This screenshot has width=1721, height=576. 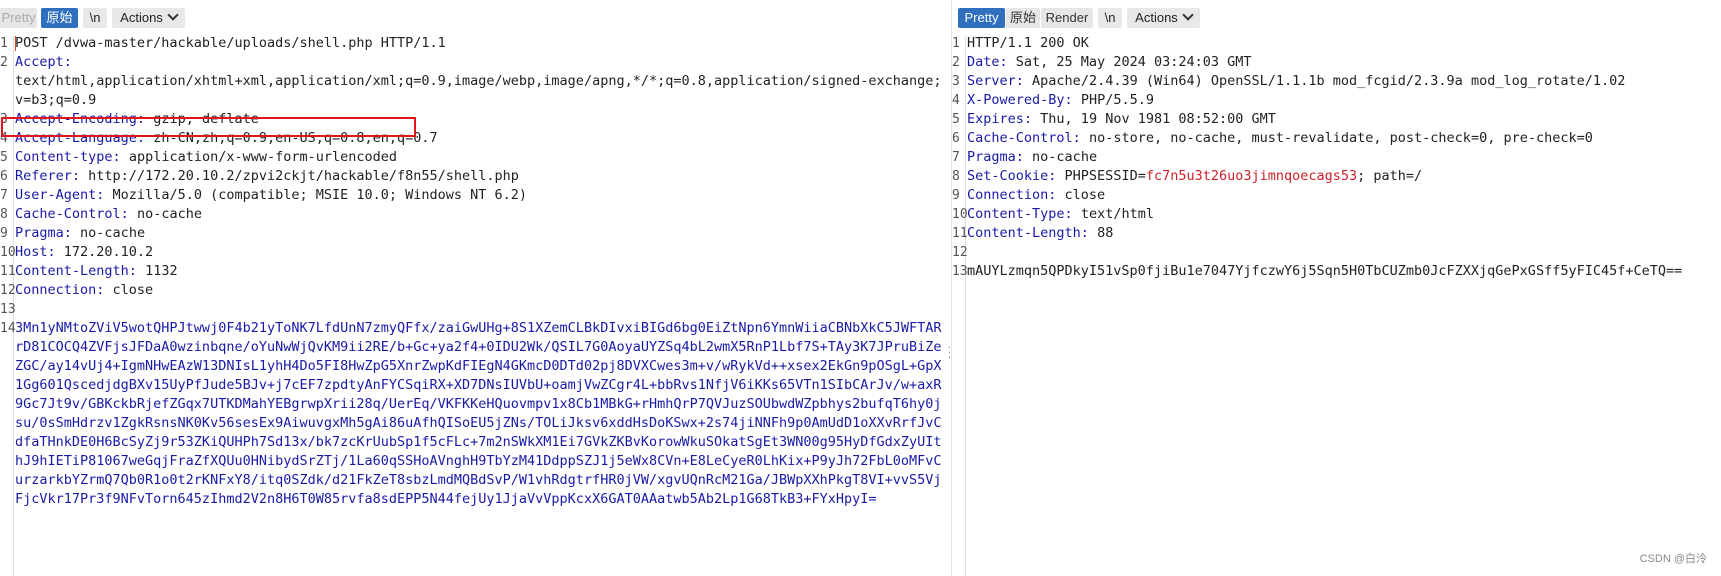 I want to click on request-pretty-tab: Pretty, so click(x=18, y=18).